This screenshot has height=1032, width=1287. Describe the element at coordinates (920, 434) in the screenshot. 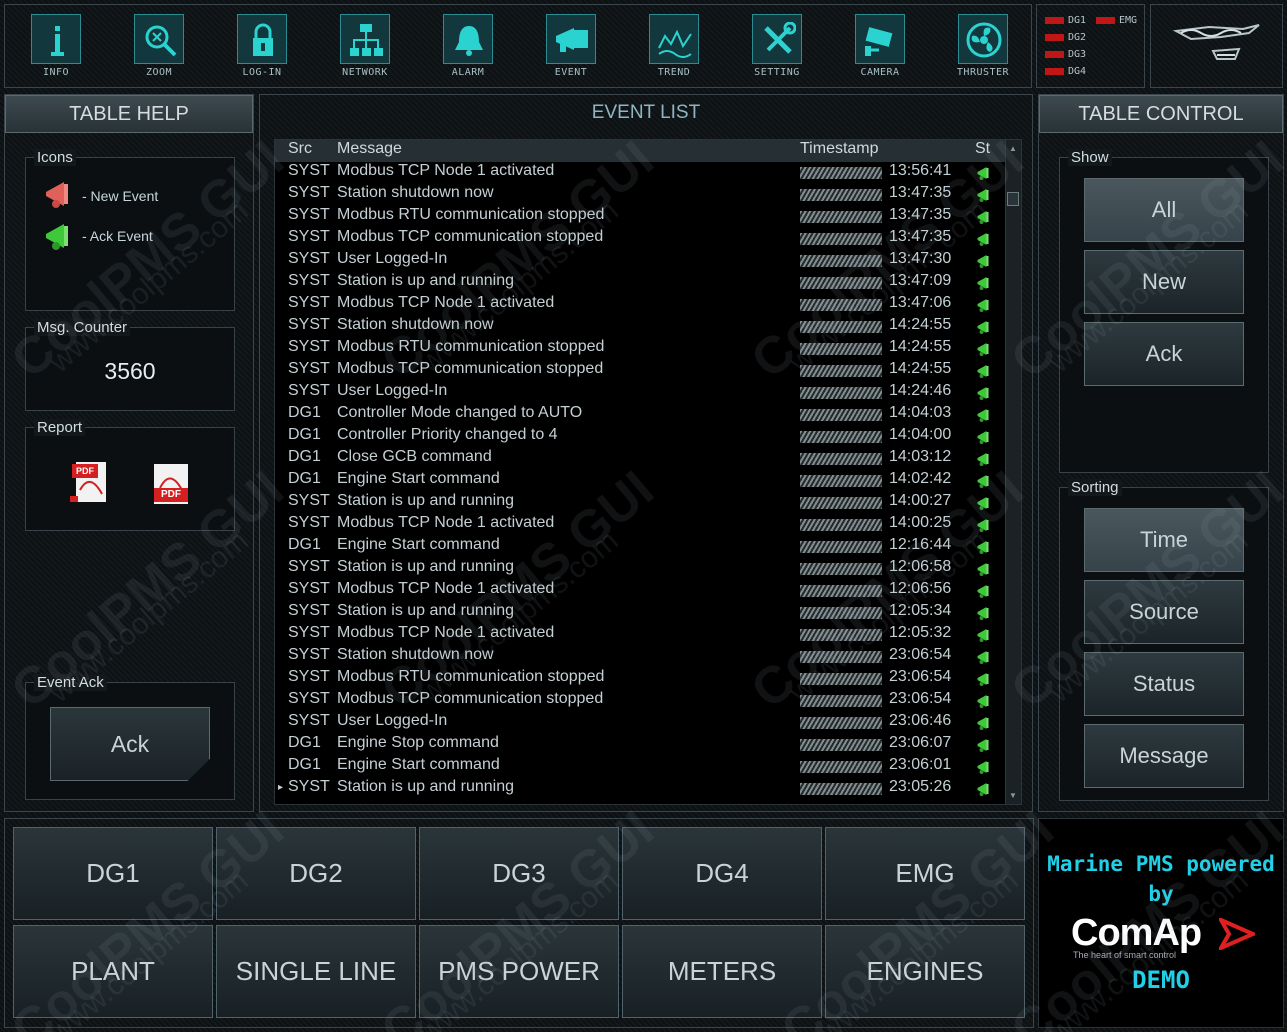

I see `row-time: 14:04:00` at that location.